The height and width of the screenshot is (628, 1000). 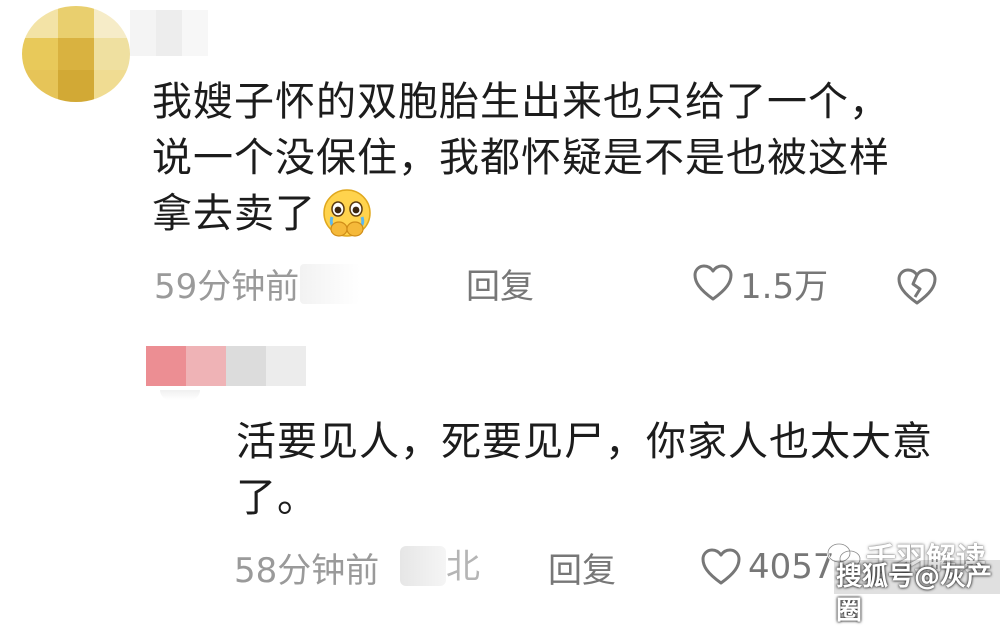 I want to click on like-button: 4057, so click(x=767, y=567).